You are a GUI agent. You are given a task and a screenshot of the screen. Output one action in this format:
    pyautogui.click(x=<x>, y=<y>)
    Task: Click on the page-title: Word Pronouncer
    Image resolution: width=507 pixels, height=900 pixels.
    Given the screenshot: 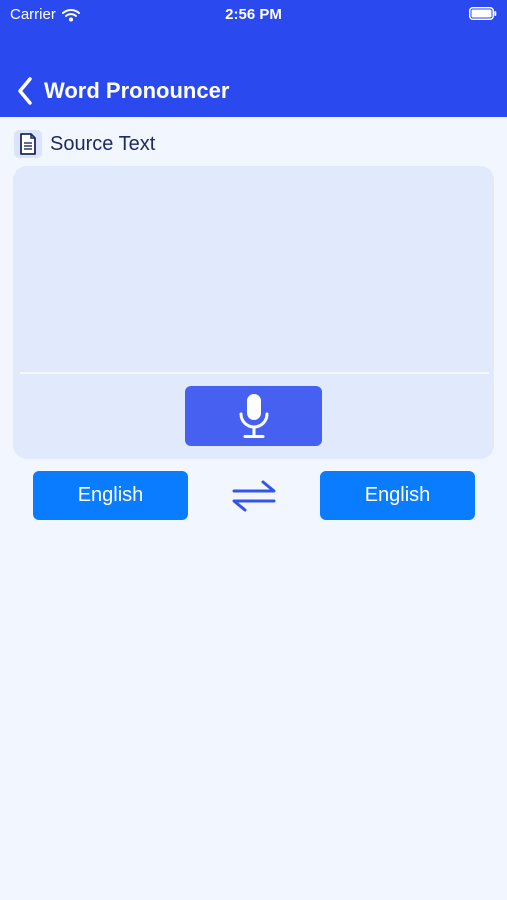 What is the action you would take?
    pyautogui.click(x=137, y=90)
    